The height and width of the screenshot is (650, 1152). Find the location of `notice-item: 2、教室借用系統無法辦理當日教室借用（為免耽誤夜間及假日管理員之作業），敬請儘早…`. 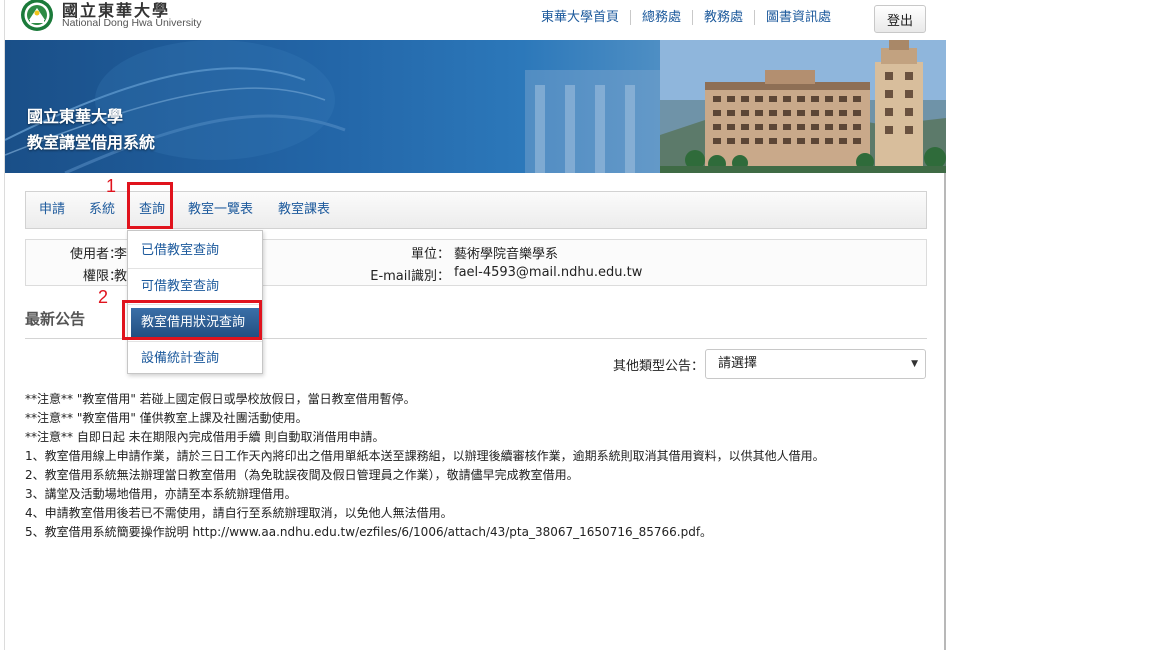

notice-item: 2、教室借用系統無法辦理當日教室借用（為免耽誤夜間及假日管理員之作業），敬請儘早… is located at coordinates (302, 475).